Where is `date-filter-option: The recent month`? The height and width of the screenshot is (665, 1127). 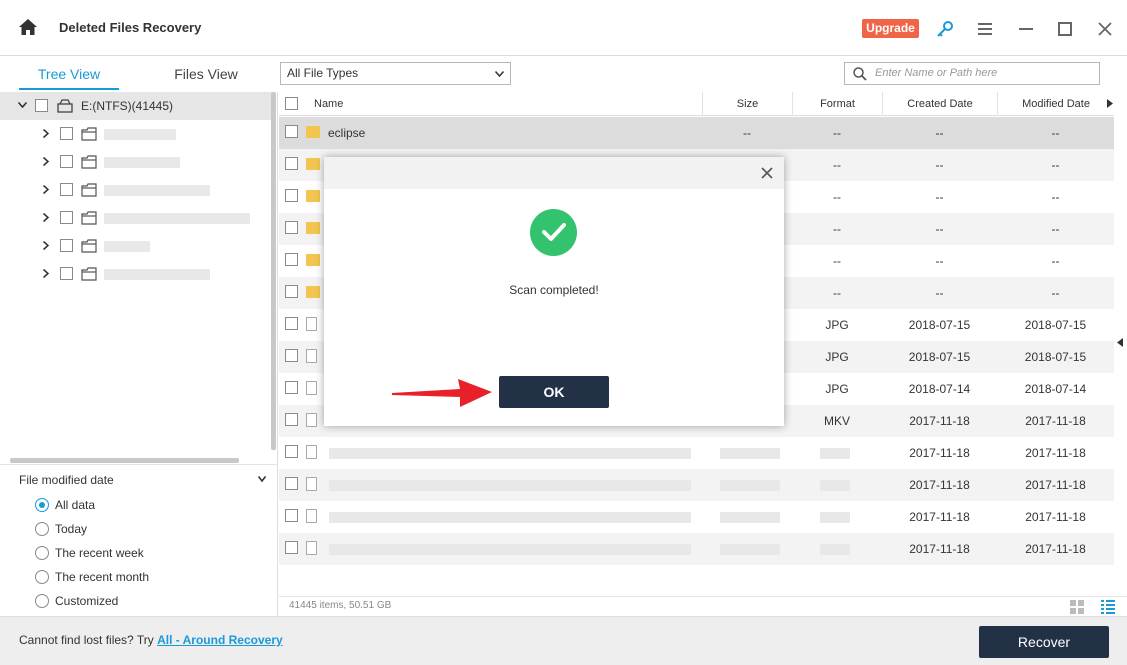 date-filter-option: The recent month is located at coordinates (135, 577).